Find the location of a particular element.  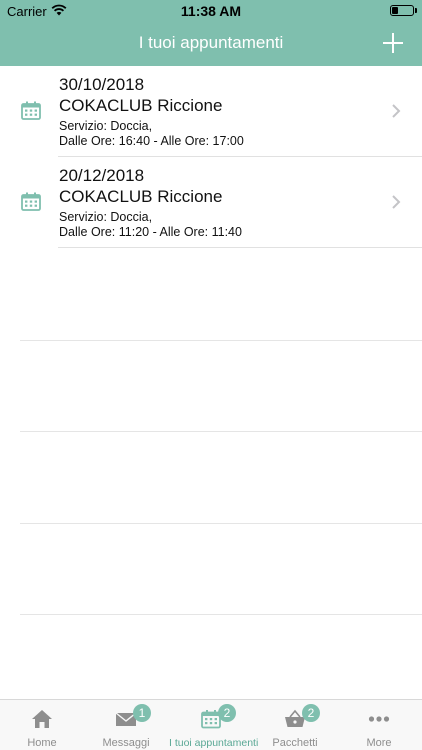

appointment-times: Dalle Ore: 11:20 - Alle Ore: 11:40 is located at coordinates (150, 232).